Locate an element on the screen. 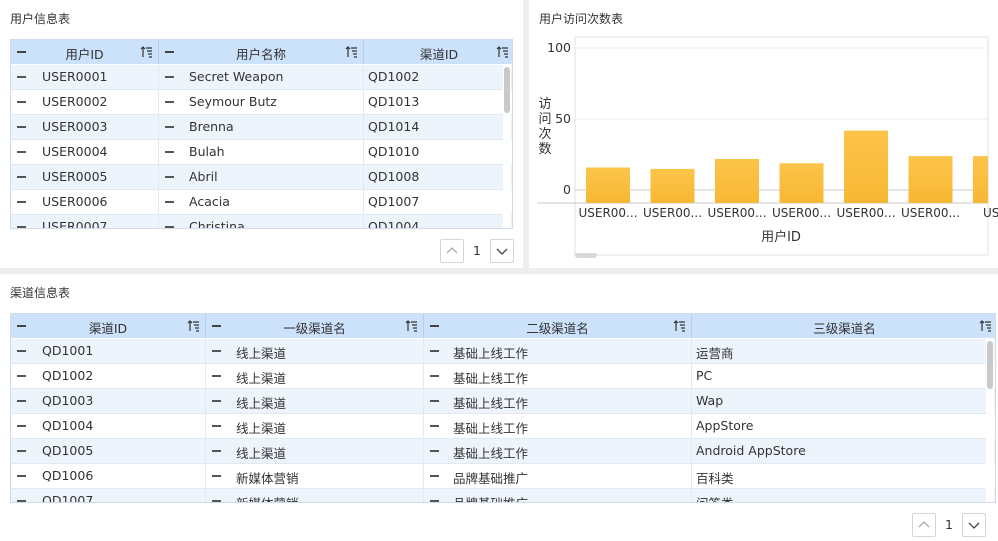  table-row: QD1007 新媒体营销 品牌基础推广 问答类 is located at coordinates (503, 495).